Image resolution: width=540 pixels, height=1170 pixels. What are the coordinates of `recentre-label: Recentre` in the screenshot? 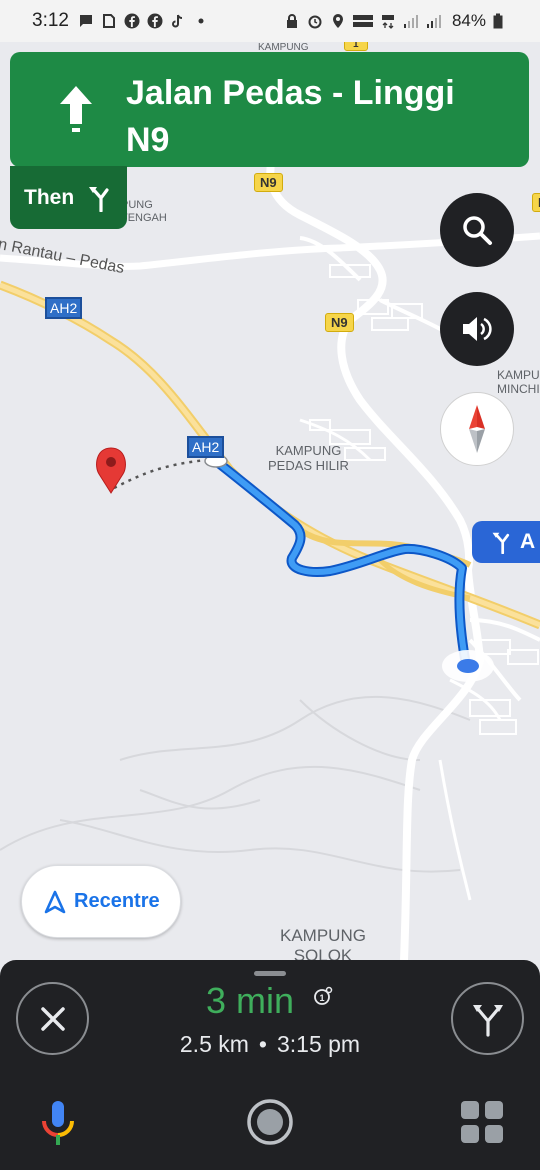 It's located at (117, 901).